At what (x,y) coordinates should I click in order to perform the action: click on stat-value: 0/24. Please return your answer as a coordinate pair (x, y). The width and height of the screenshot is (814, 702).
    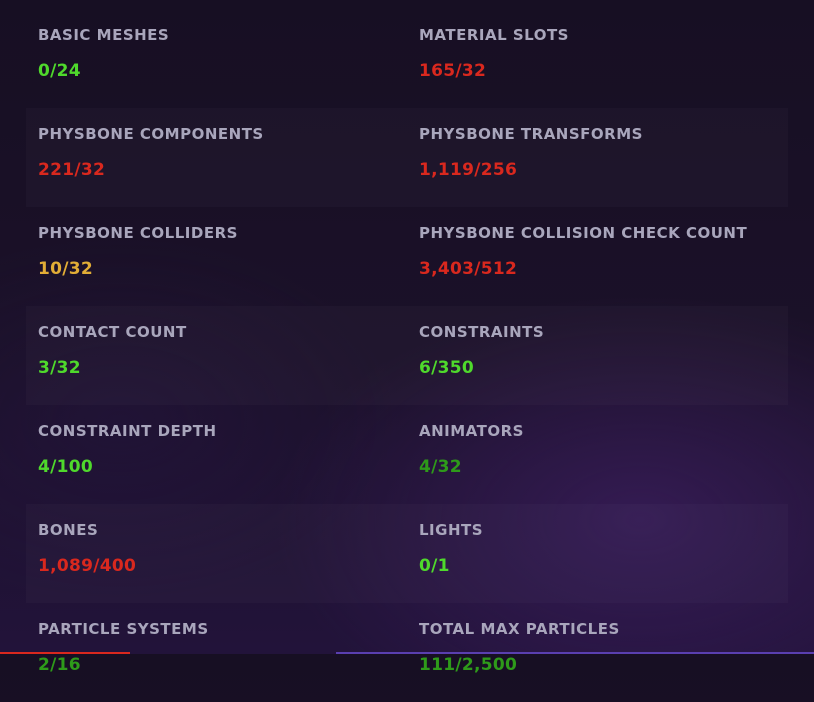
    Looking at the image, I should click on (59, 71).